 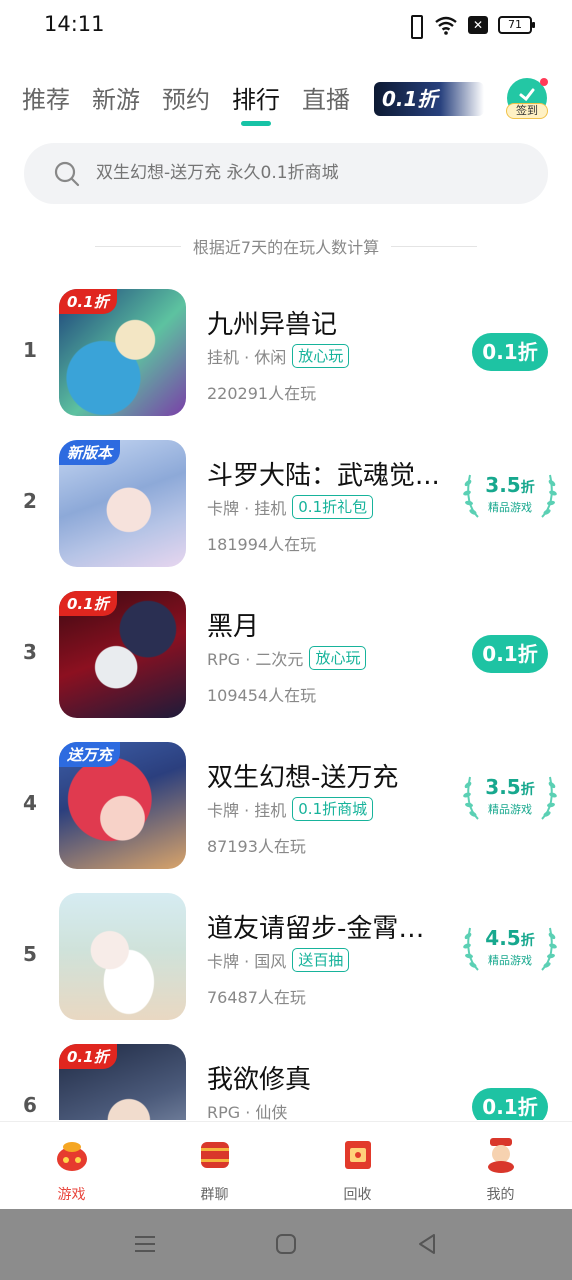 I want to click on game-meta: 卡牌 · 挂机 0.1折礼包, so click(x=290, y=507).